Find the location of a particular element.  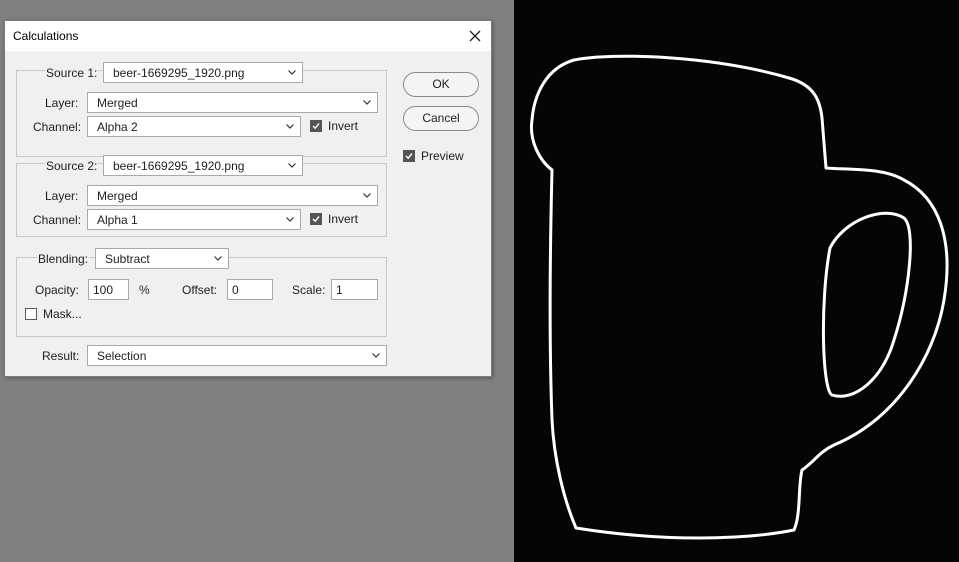

source1-channel-select: Alpha 2 is located at coordinates (194, 126).